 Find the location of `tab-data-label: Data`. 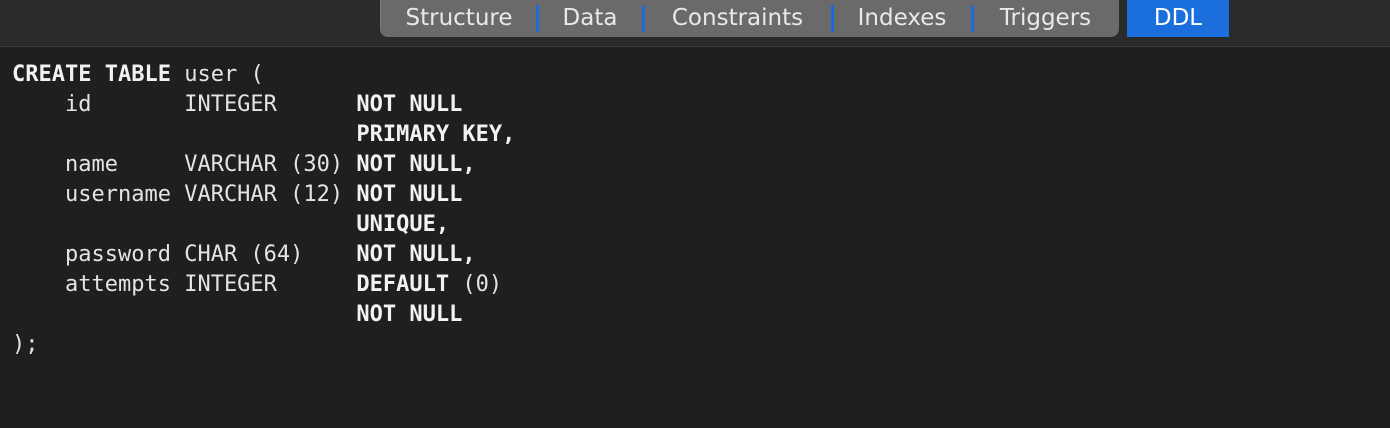

tab-data-label: Data is located at coordinates (590, 18).